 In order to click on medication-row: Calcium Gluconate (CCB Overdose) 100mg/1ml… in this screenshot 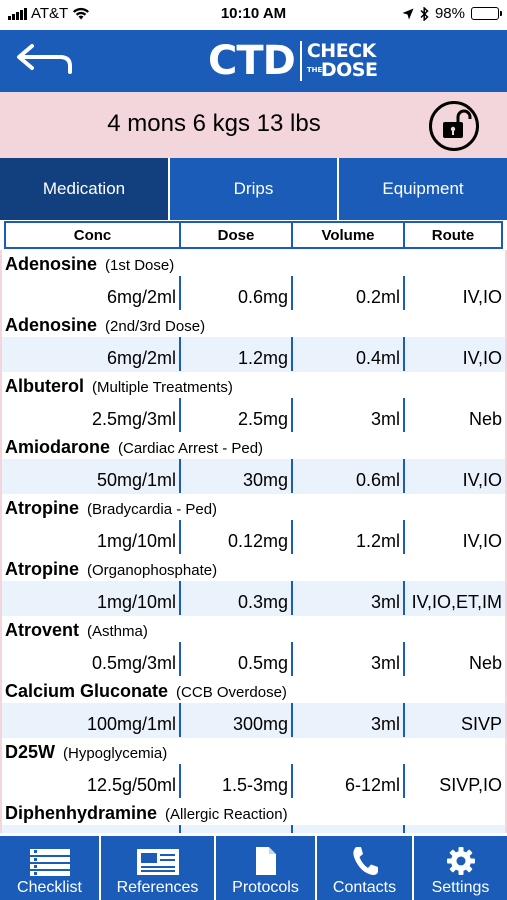, I will do `click(253, 707)`.